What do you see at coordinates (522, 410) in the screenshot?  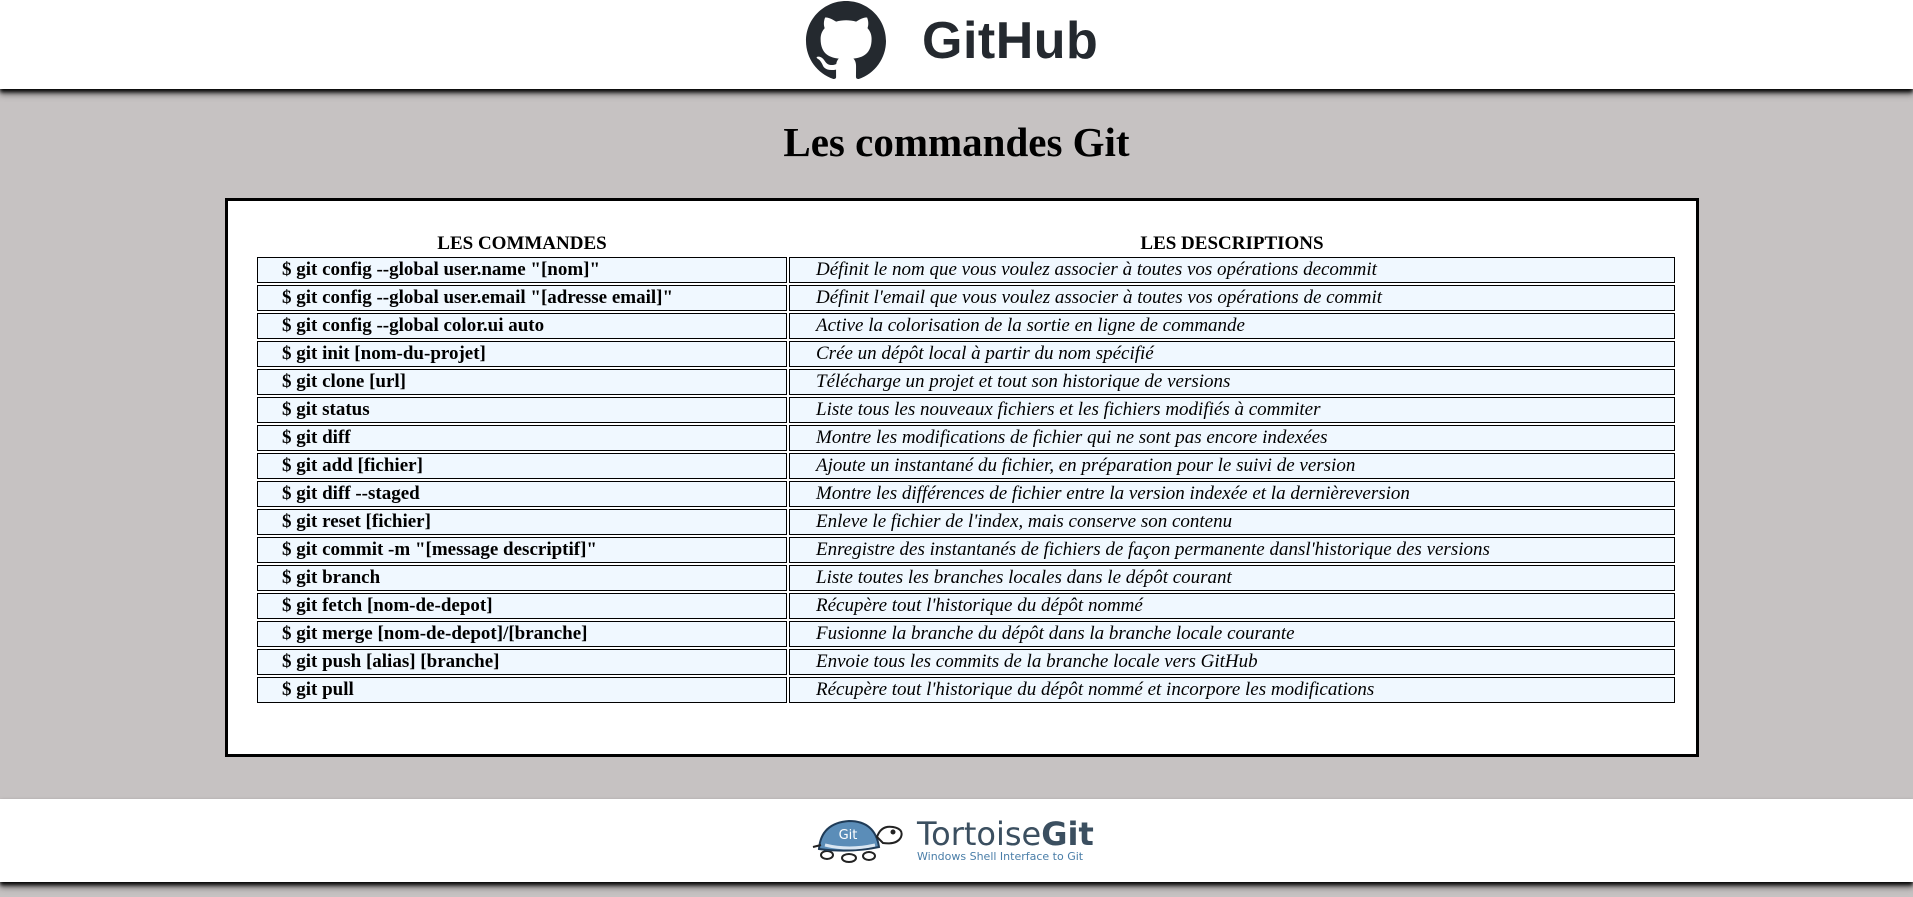 I see `command-cell: $ git status` at bounding box center [522, 410].